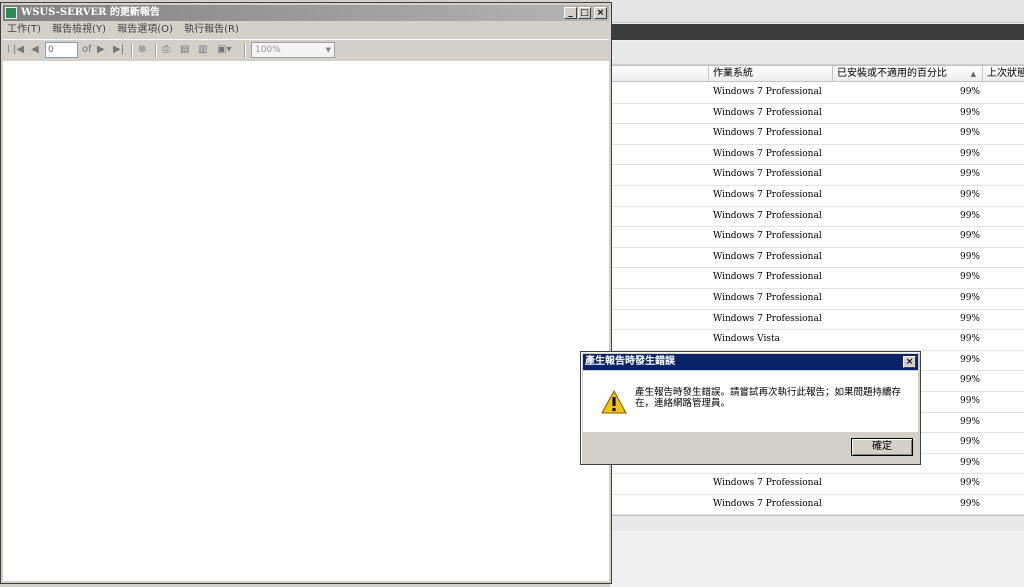 The height and width of the screenshot is (587, 1024). Describe the element at coordinates (600, 13) in the screenshot. I see `close-button: ×` at that location.